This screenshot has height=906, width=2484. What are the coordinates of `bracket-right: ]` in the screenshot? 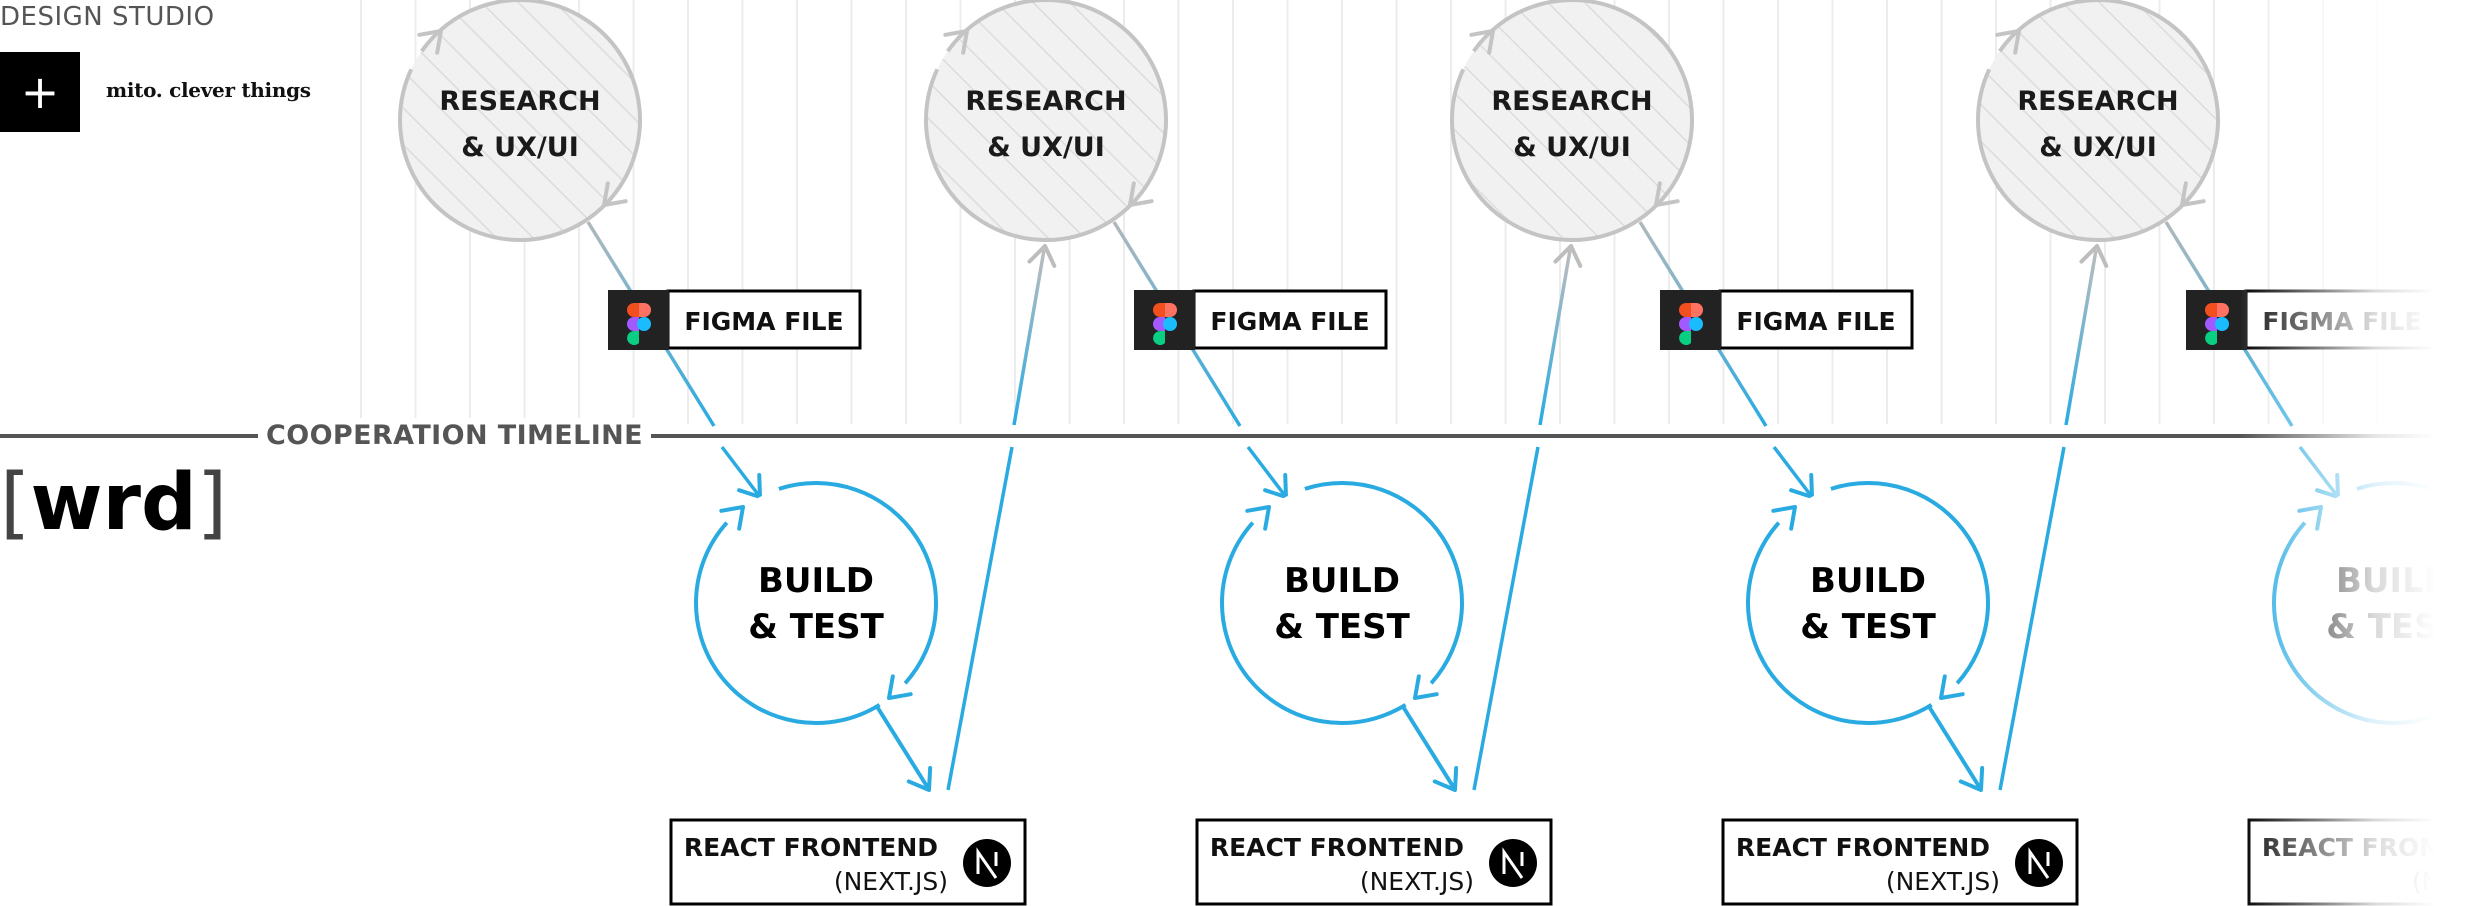 It's located at (212, 503).